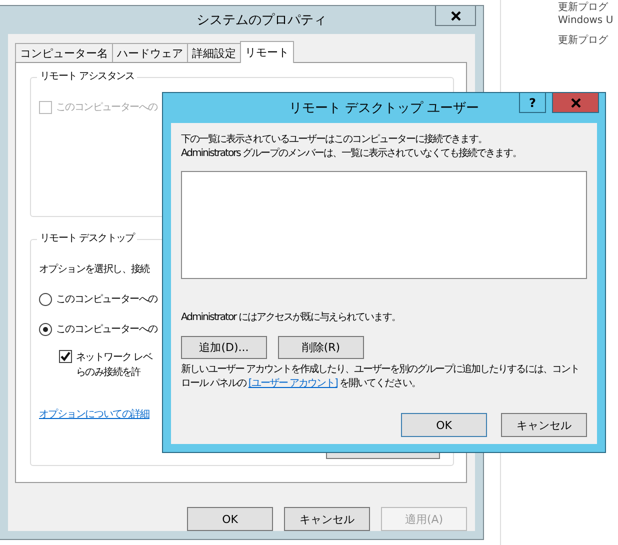 The height and width of the screenshot is (545, 618). I want to click on group-title: リモート アシスタンス, so click(87, 76).